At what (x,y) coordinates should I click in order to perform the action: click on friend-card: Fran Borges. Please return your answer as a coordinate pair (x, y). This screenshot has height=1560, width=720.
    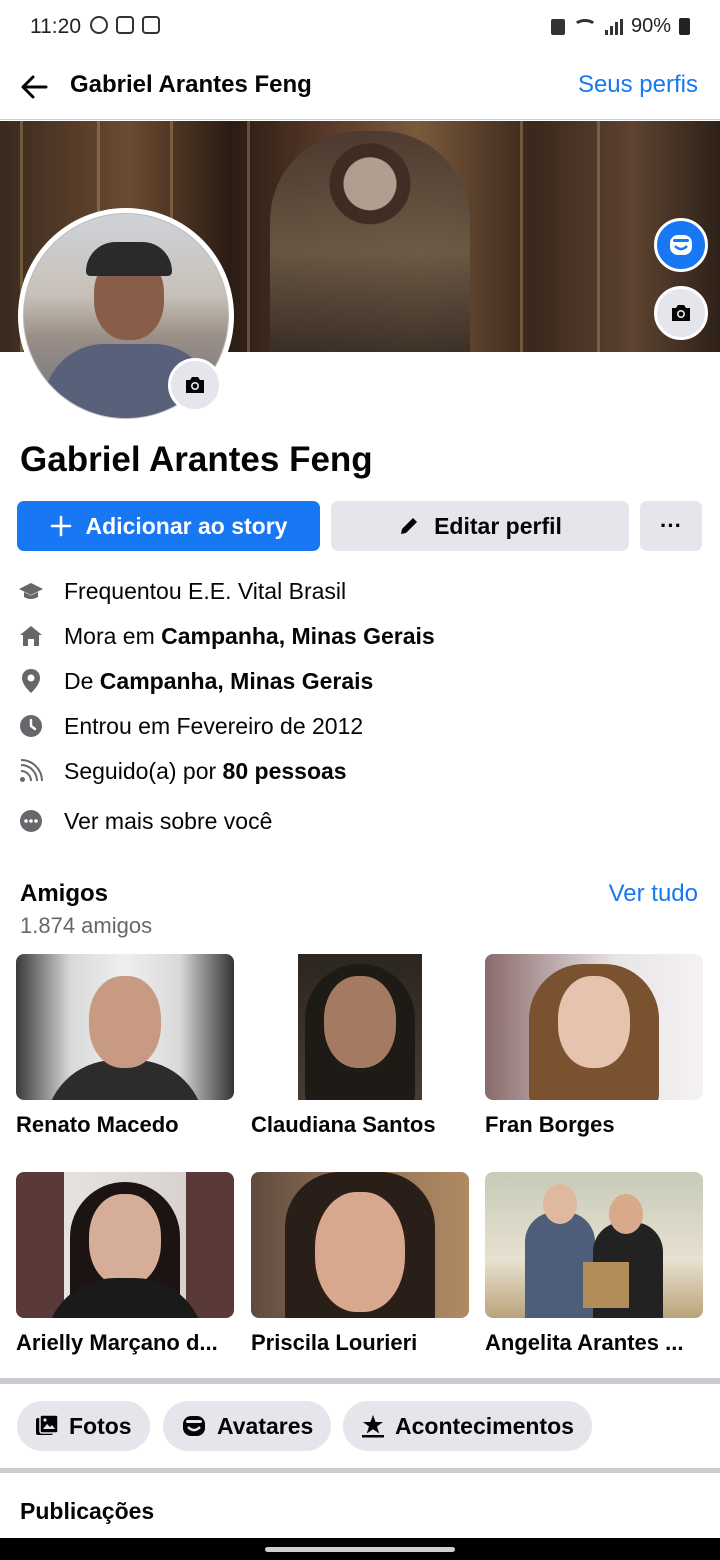
    Looking at the image, I should click on (594, 1046).